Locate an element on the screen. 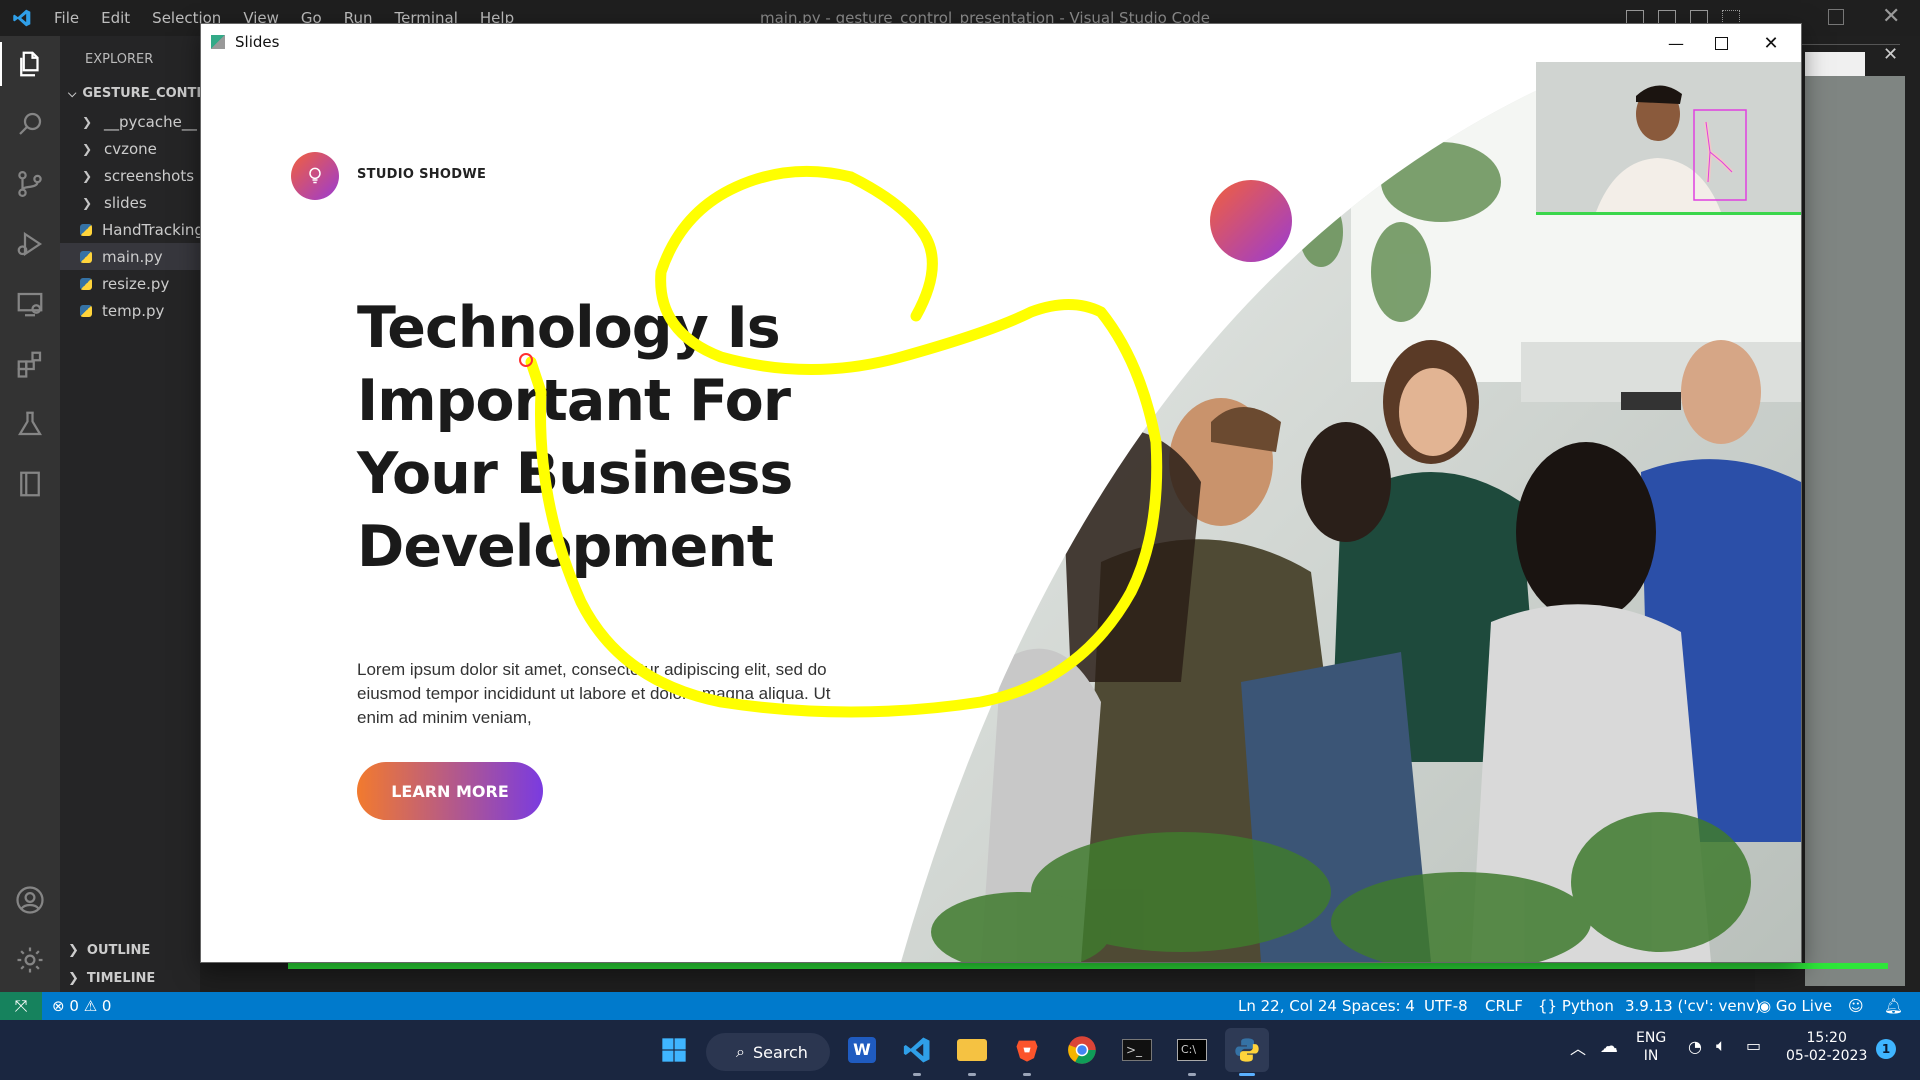 This screenshot has height=1080, width=1920. taskbar-chrome is located at coordinates (1082, 1050).